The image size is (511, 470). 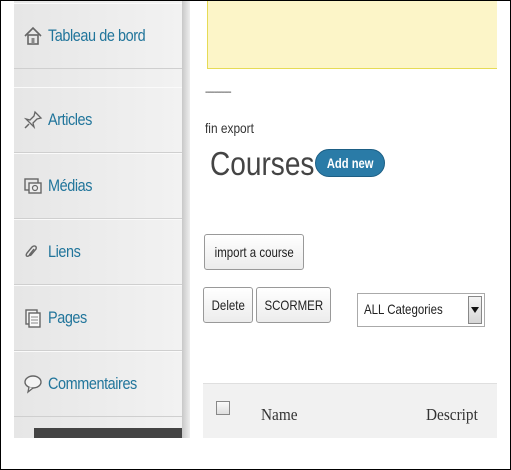 I want to click on add-new-label: Add new, so click(x=350, y=163).